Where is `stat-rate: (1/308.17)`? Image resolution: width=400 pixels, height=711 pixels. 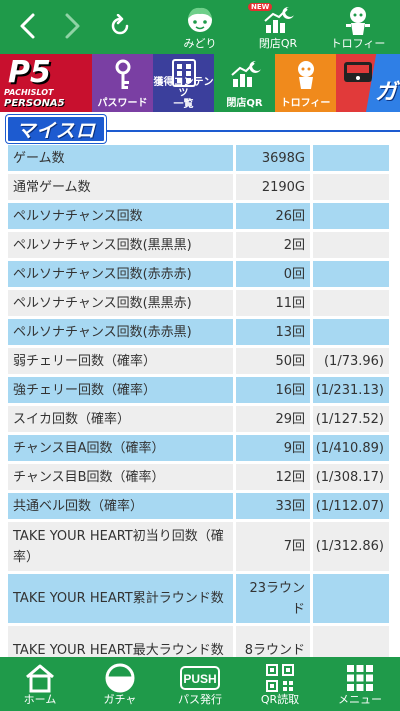
stat-rate: (1/308.17) is located at coordinates (351, 477).